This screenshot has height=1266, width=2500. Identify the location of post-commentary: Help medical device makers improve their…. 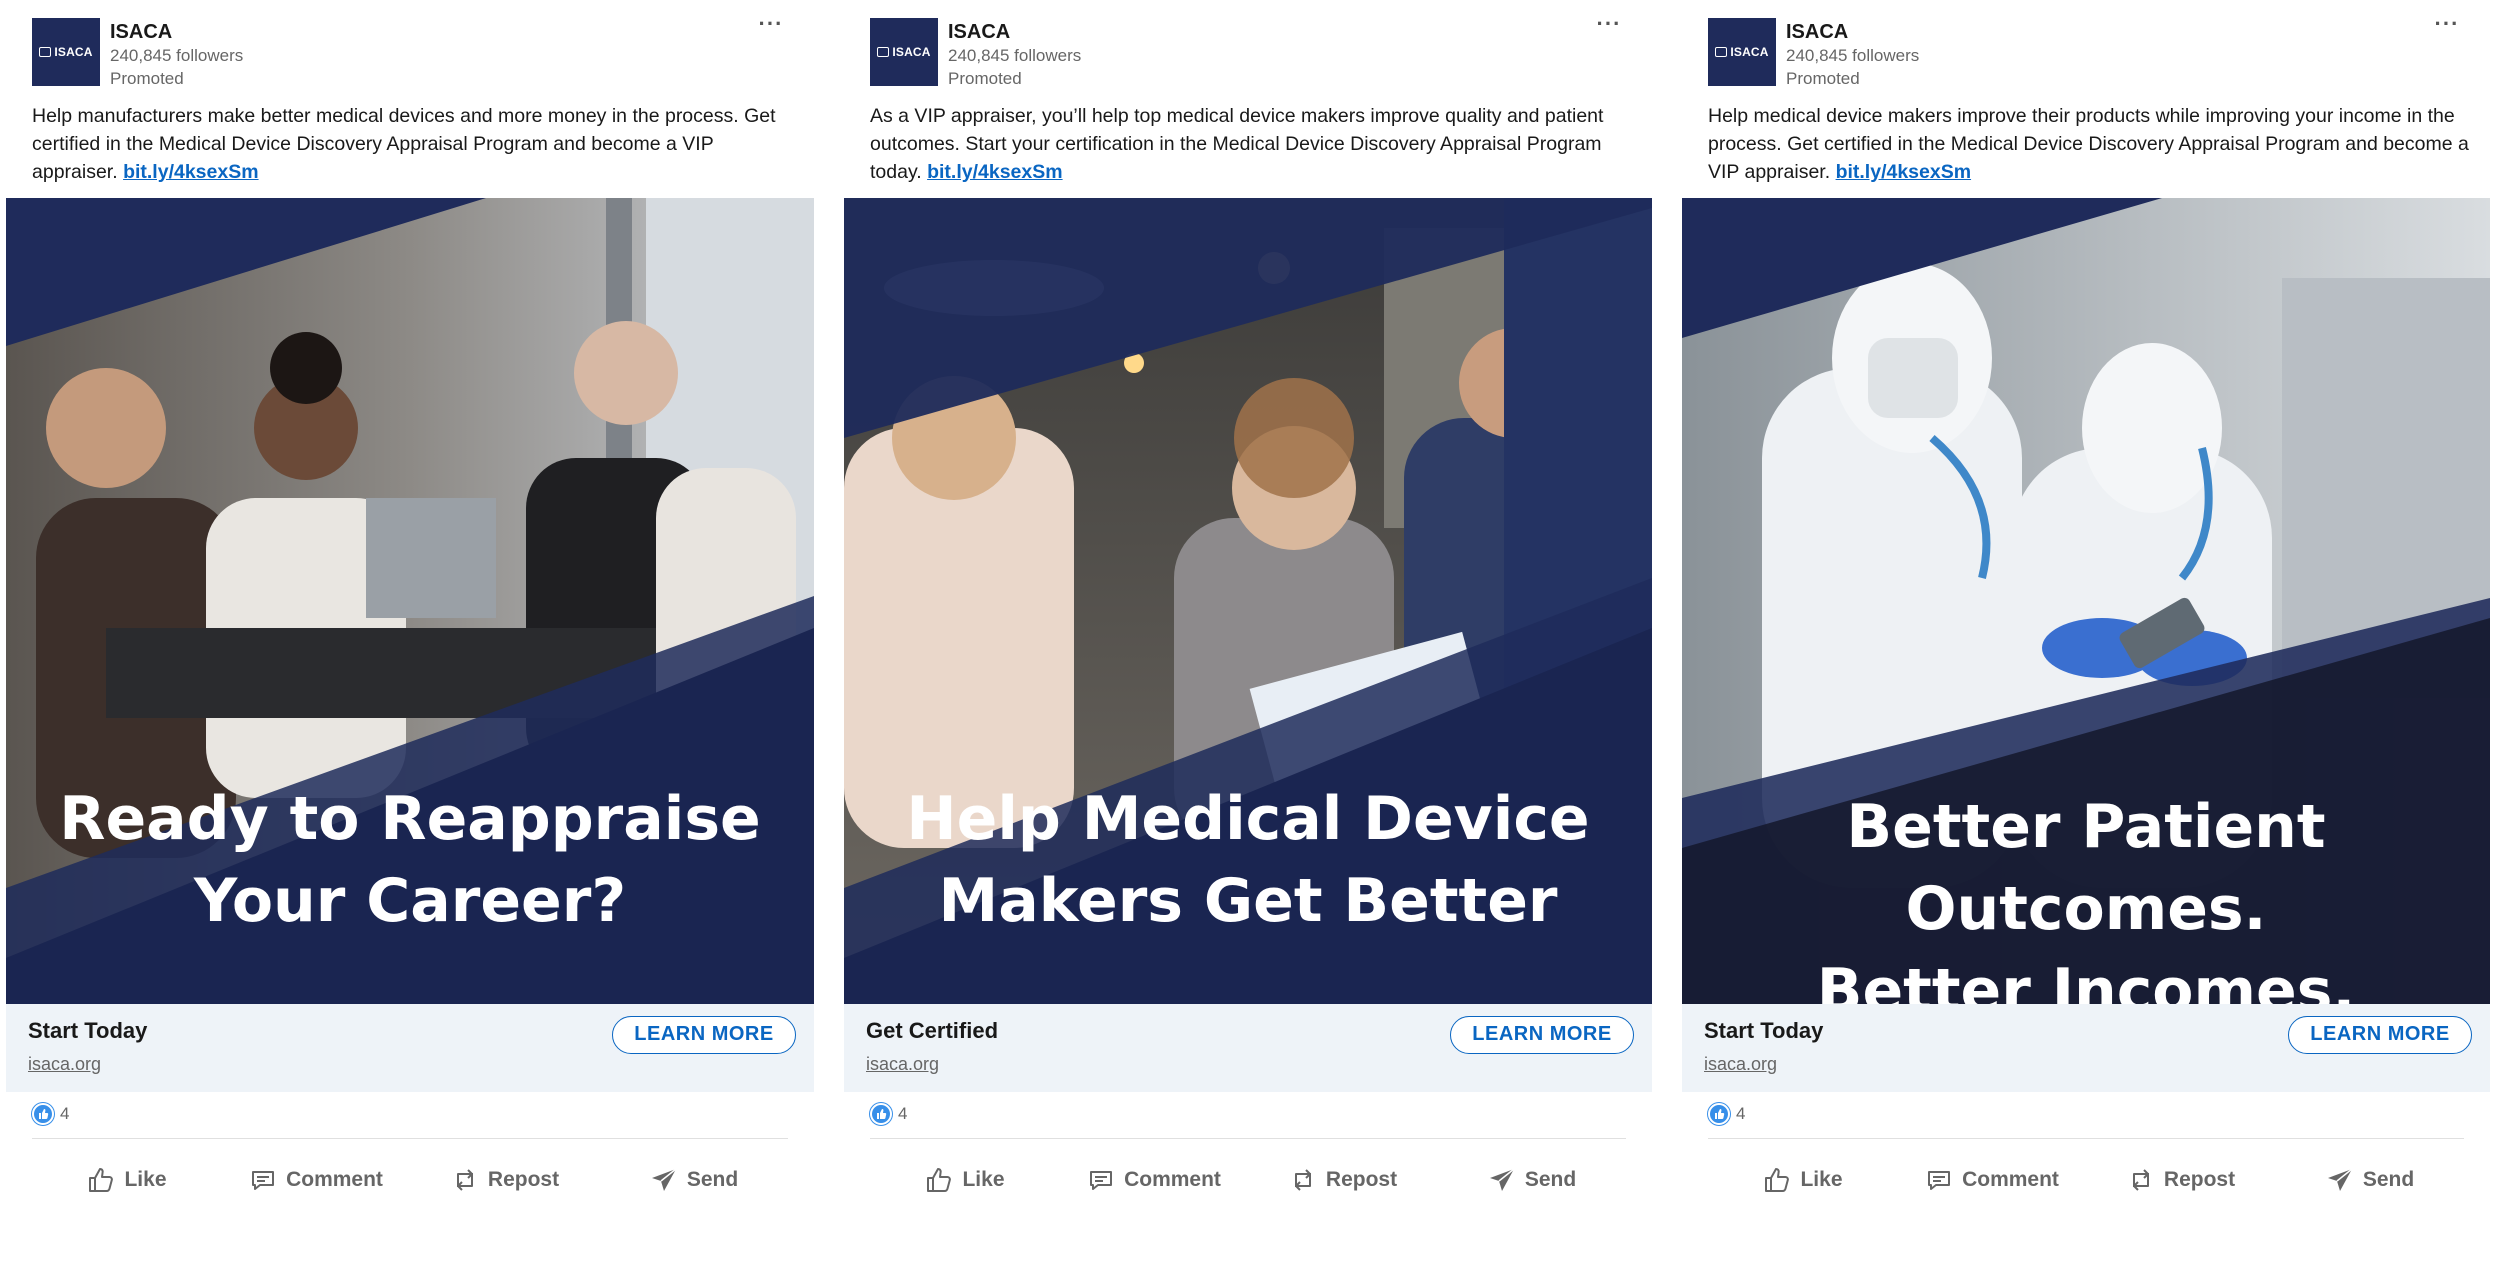
(2093, 144).